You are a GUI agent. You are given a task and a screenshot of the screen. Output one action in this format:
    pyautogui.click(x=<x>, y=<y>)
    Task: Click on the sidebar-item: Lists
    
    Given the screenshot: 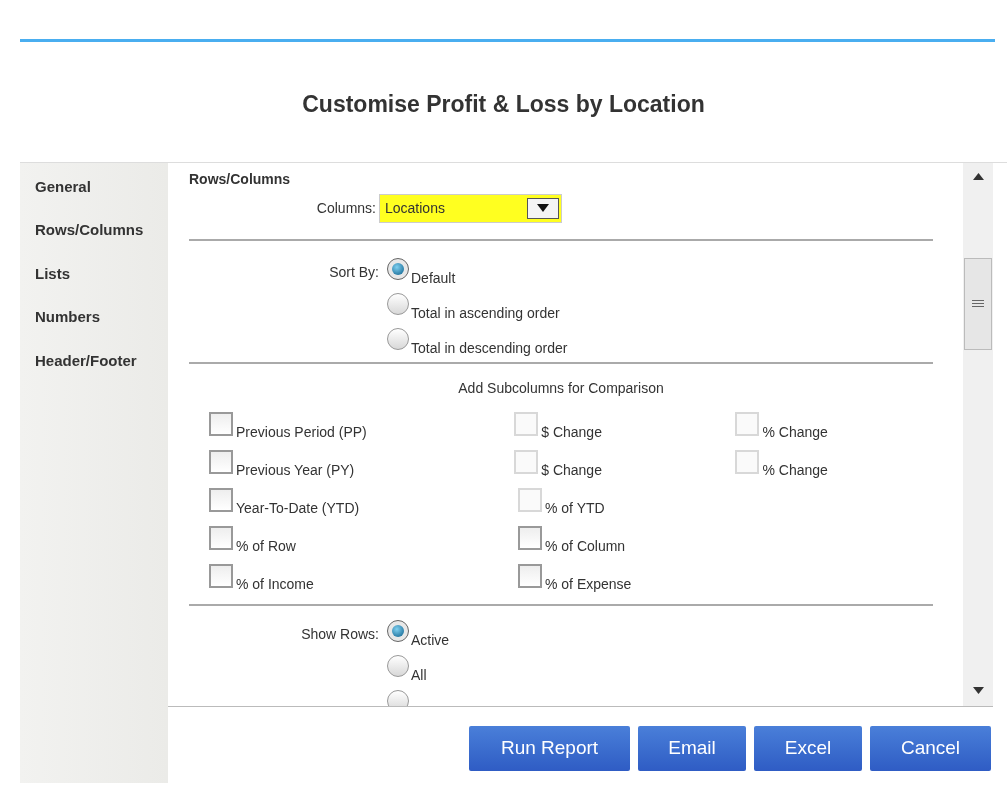 What is the action you would take?
    pyautogui.click(x=52, y=273)
    